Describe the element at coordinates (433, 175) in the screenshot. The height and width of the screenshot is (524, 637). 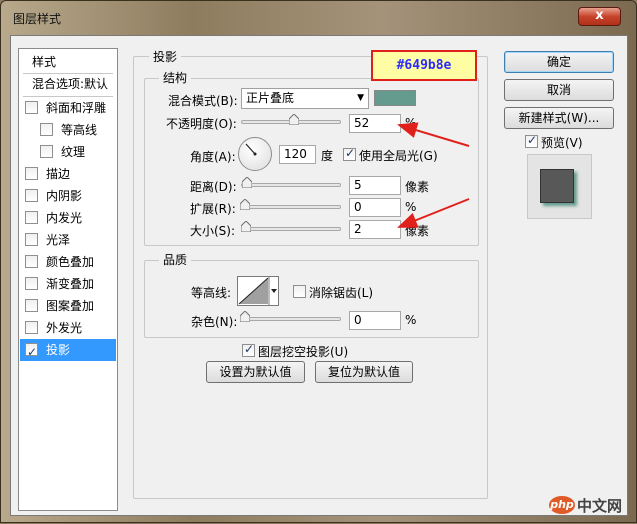
I see `annotation-arrows` at that location.